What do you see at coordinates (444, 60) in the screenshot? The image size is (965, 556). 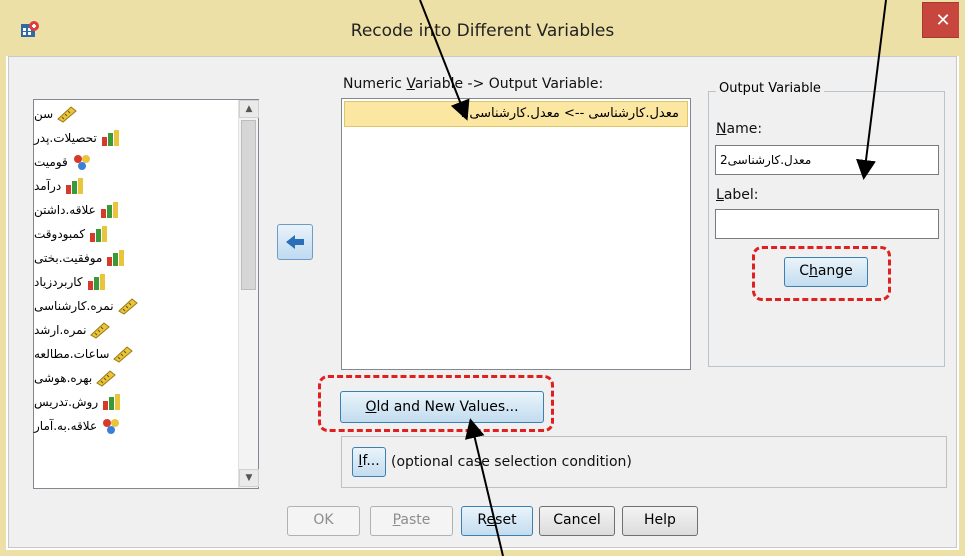 I see `arrow-to-mapping` at bounding box center [444, 60].